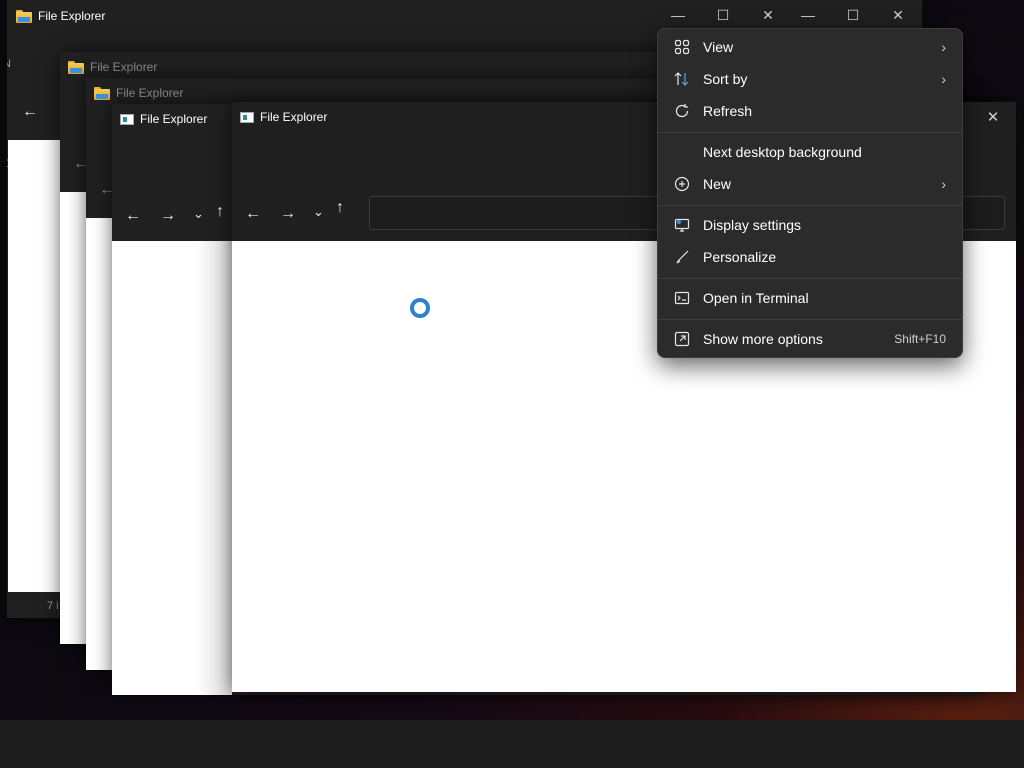 This screenshot has width=1024, height=768. I want to click on menu-item-label: New, so click(717, 184).